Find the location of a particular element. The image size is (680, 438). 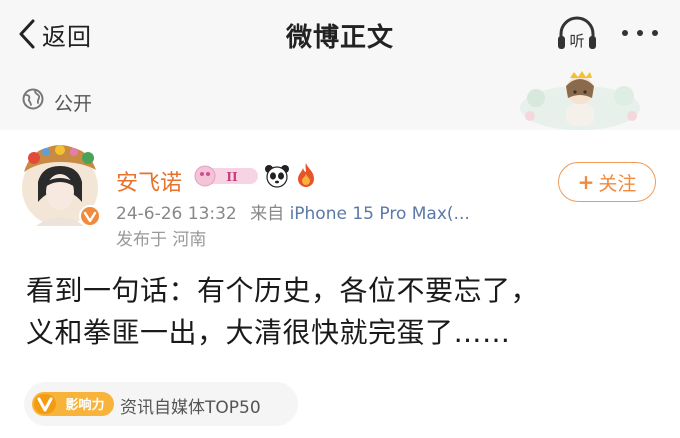

influence-badge-icon: 影响力 is located at coordinates (73, 404).